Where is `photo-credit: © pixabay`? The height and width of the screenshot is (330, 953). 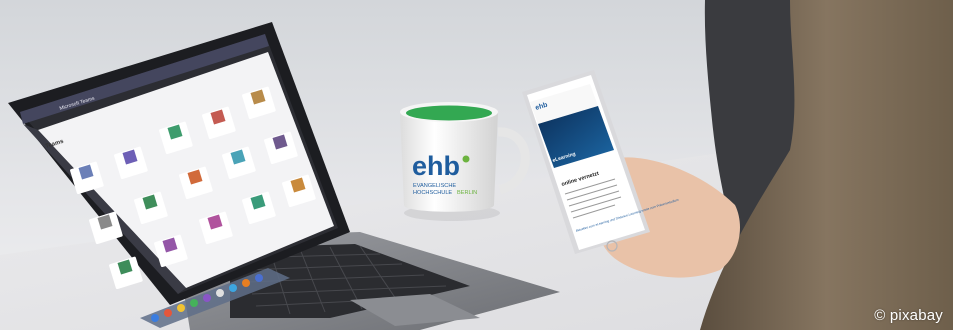 photo-credit: © pixabay is located at coordinates (908, 315).